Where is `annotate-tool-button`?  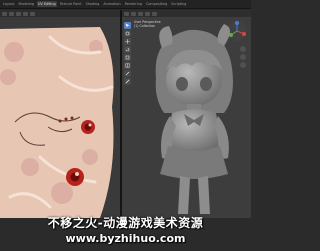
annotate-tool-button is located at coordinates (127, 73).